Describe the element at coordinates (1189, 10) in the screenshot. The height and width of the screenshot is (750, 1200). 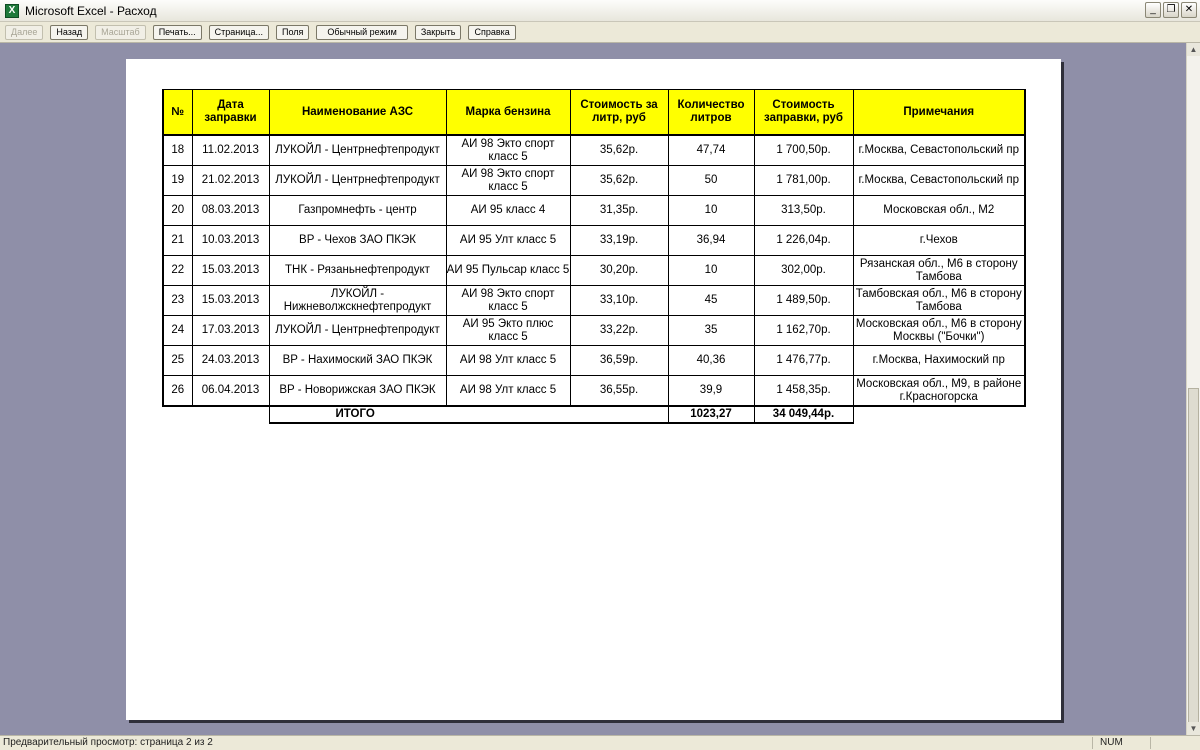
I see `close-icon: ✕` at that location.